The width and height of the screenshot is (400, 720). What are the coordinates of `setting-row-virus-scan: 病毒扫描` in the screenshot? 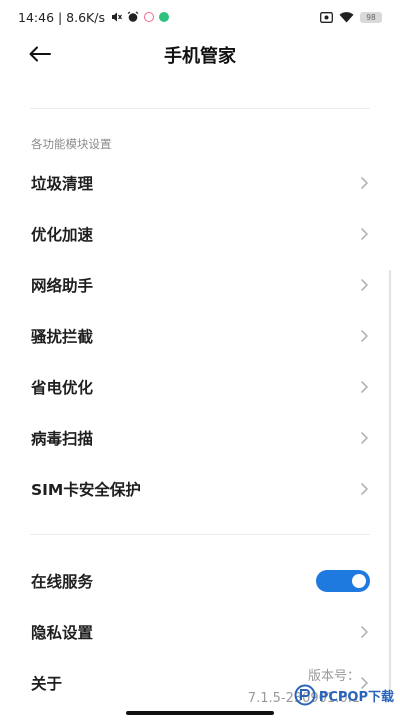 It's located at (200, 437).